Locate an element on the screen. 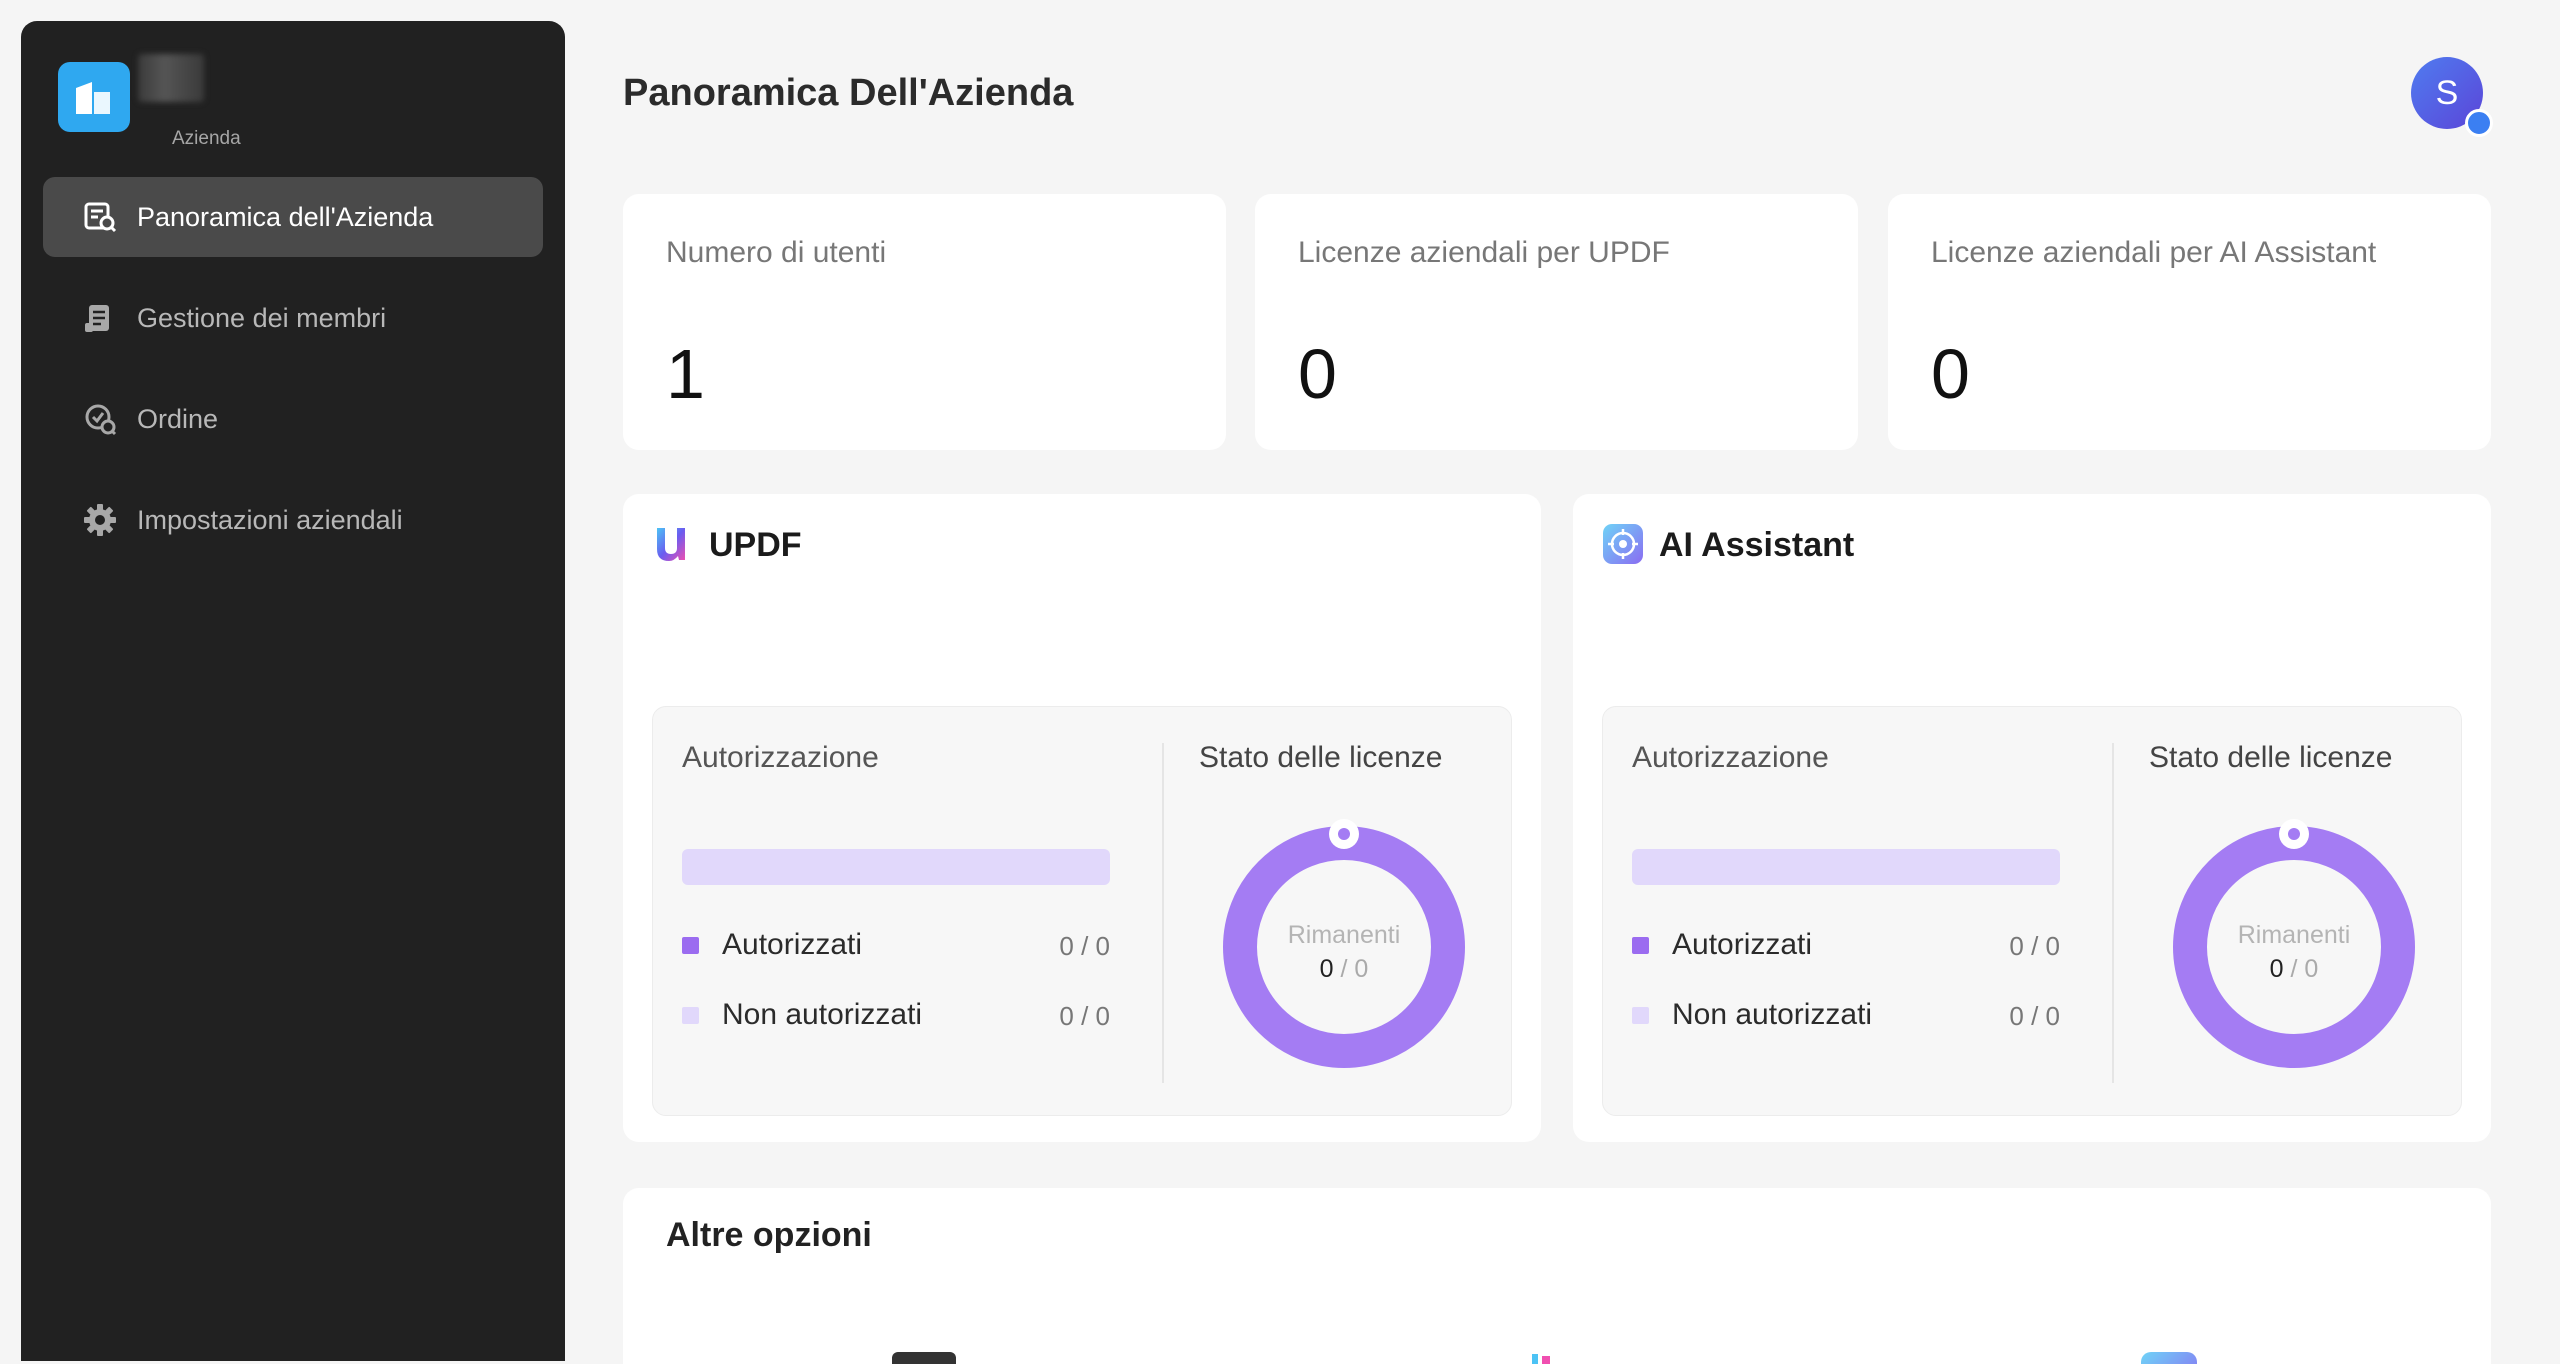  stat-card-updf-licenses: Licenze aziendali per UPDF 0 is located at coordinates (1556, 322).